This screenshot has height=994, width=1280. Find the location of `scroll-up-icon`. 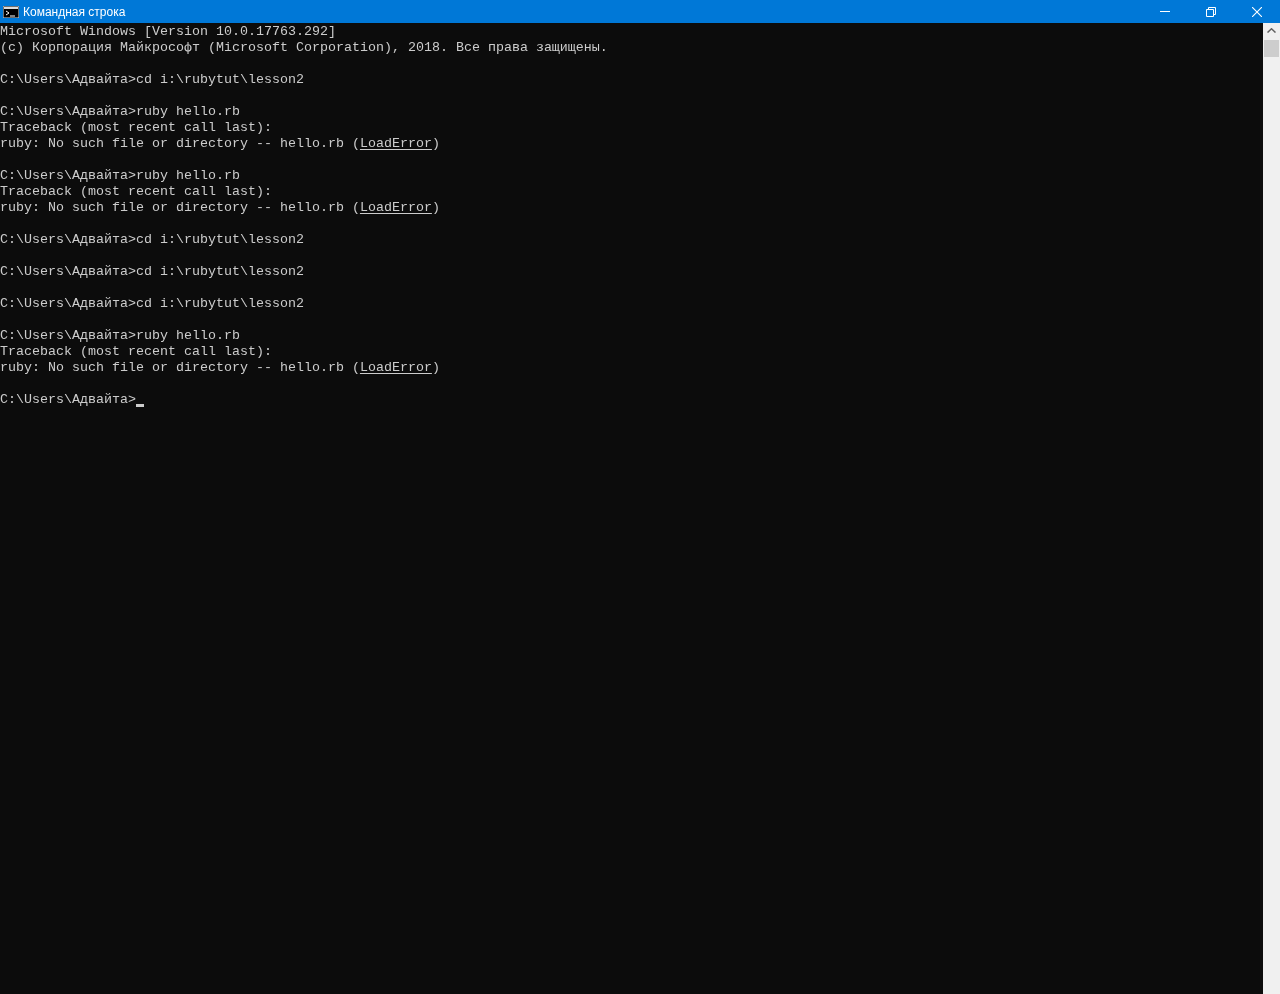

scroll-up-icon is located at coordinates (1271, 30).